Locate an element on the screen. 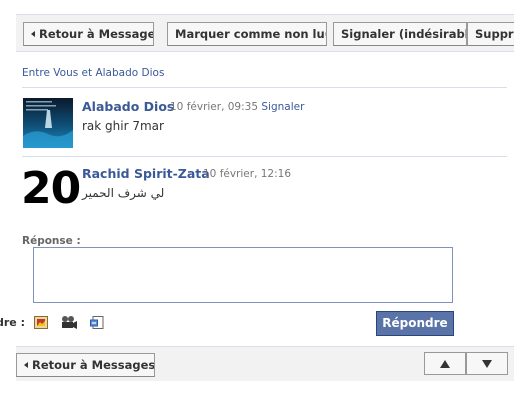 This screenshot has width=514, height=401. delete-button: Supprimer is located at coordinates (490, 34).